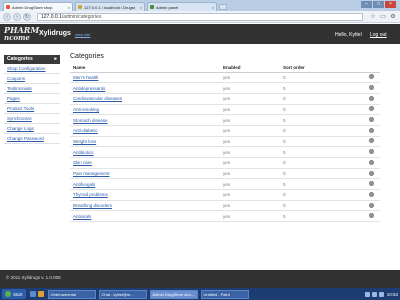 This screenshot has height=300, width=400. What do you see at coordinates (14, 294) in the screenshot?
I see `start-button: Start` at bounding box center [14, 294].